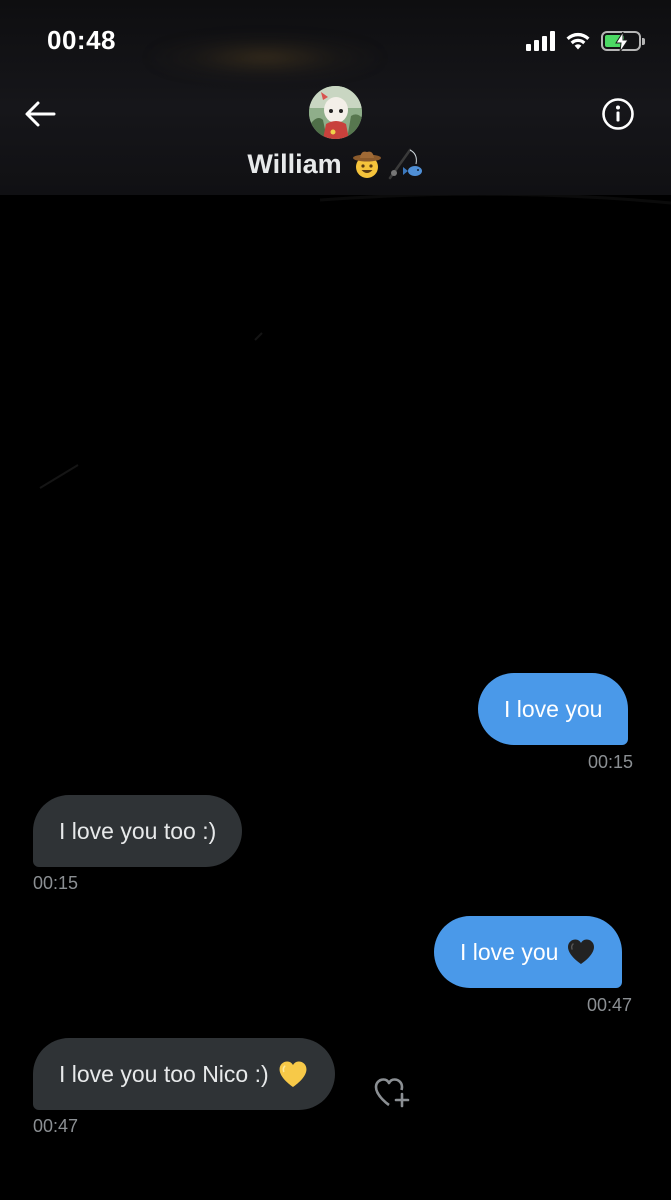 The height and width of the screenshot is (1200, 671). What do you see at coordinates (293, 1074) in the screenshot?
I see `yellow-heart-emoji-icon` at bounding box center [293, 1074].